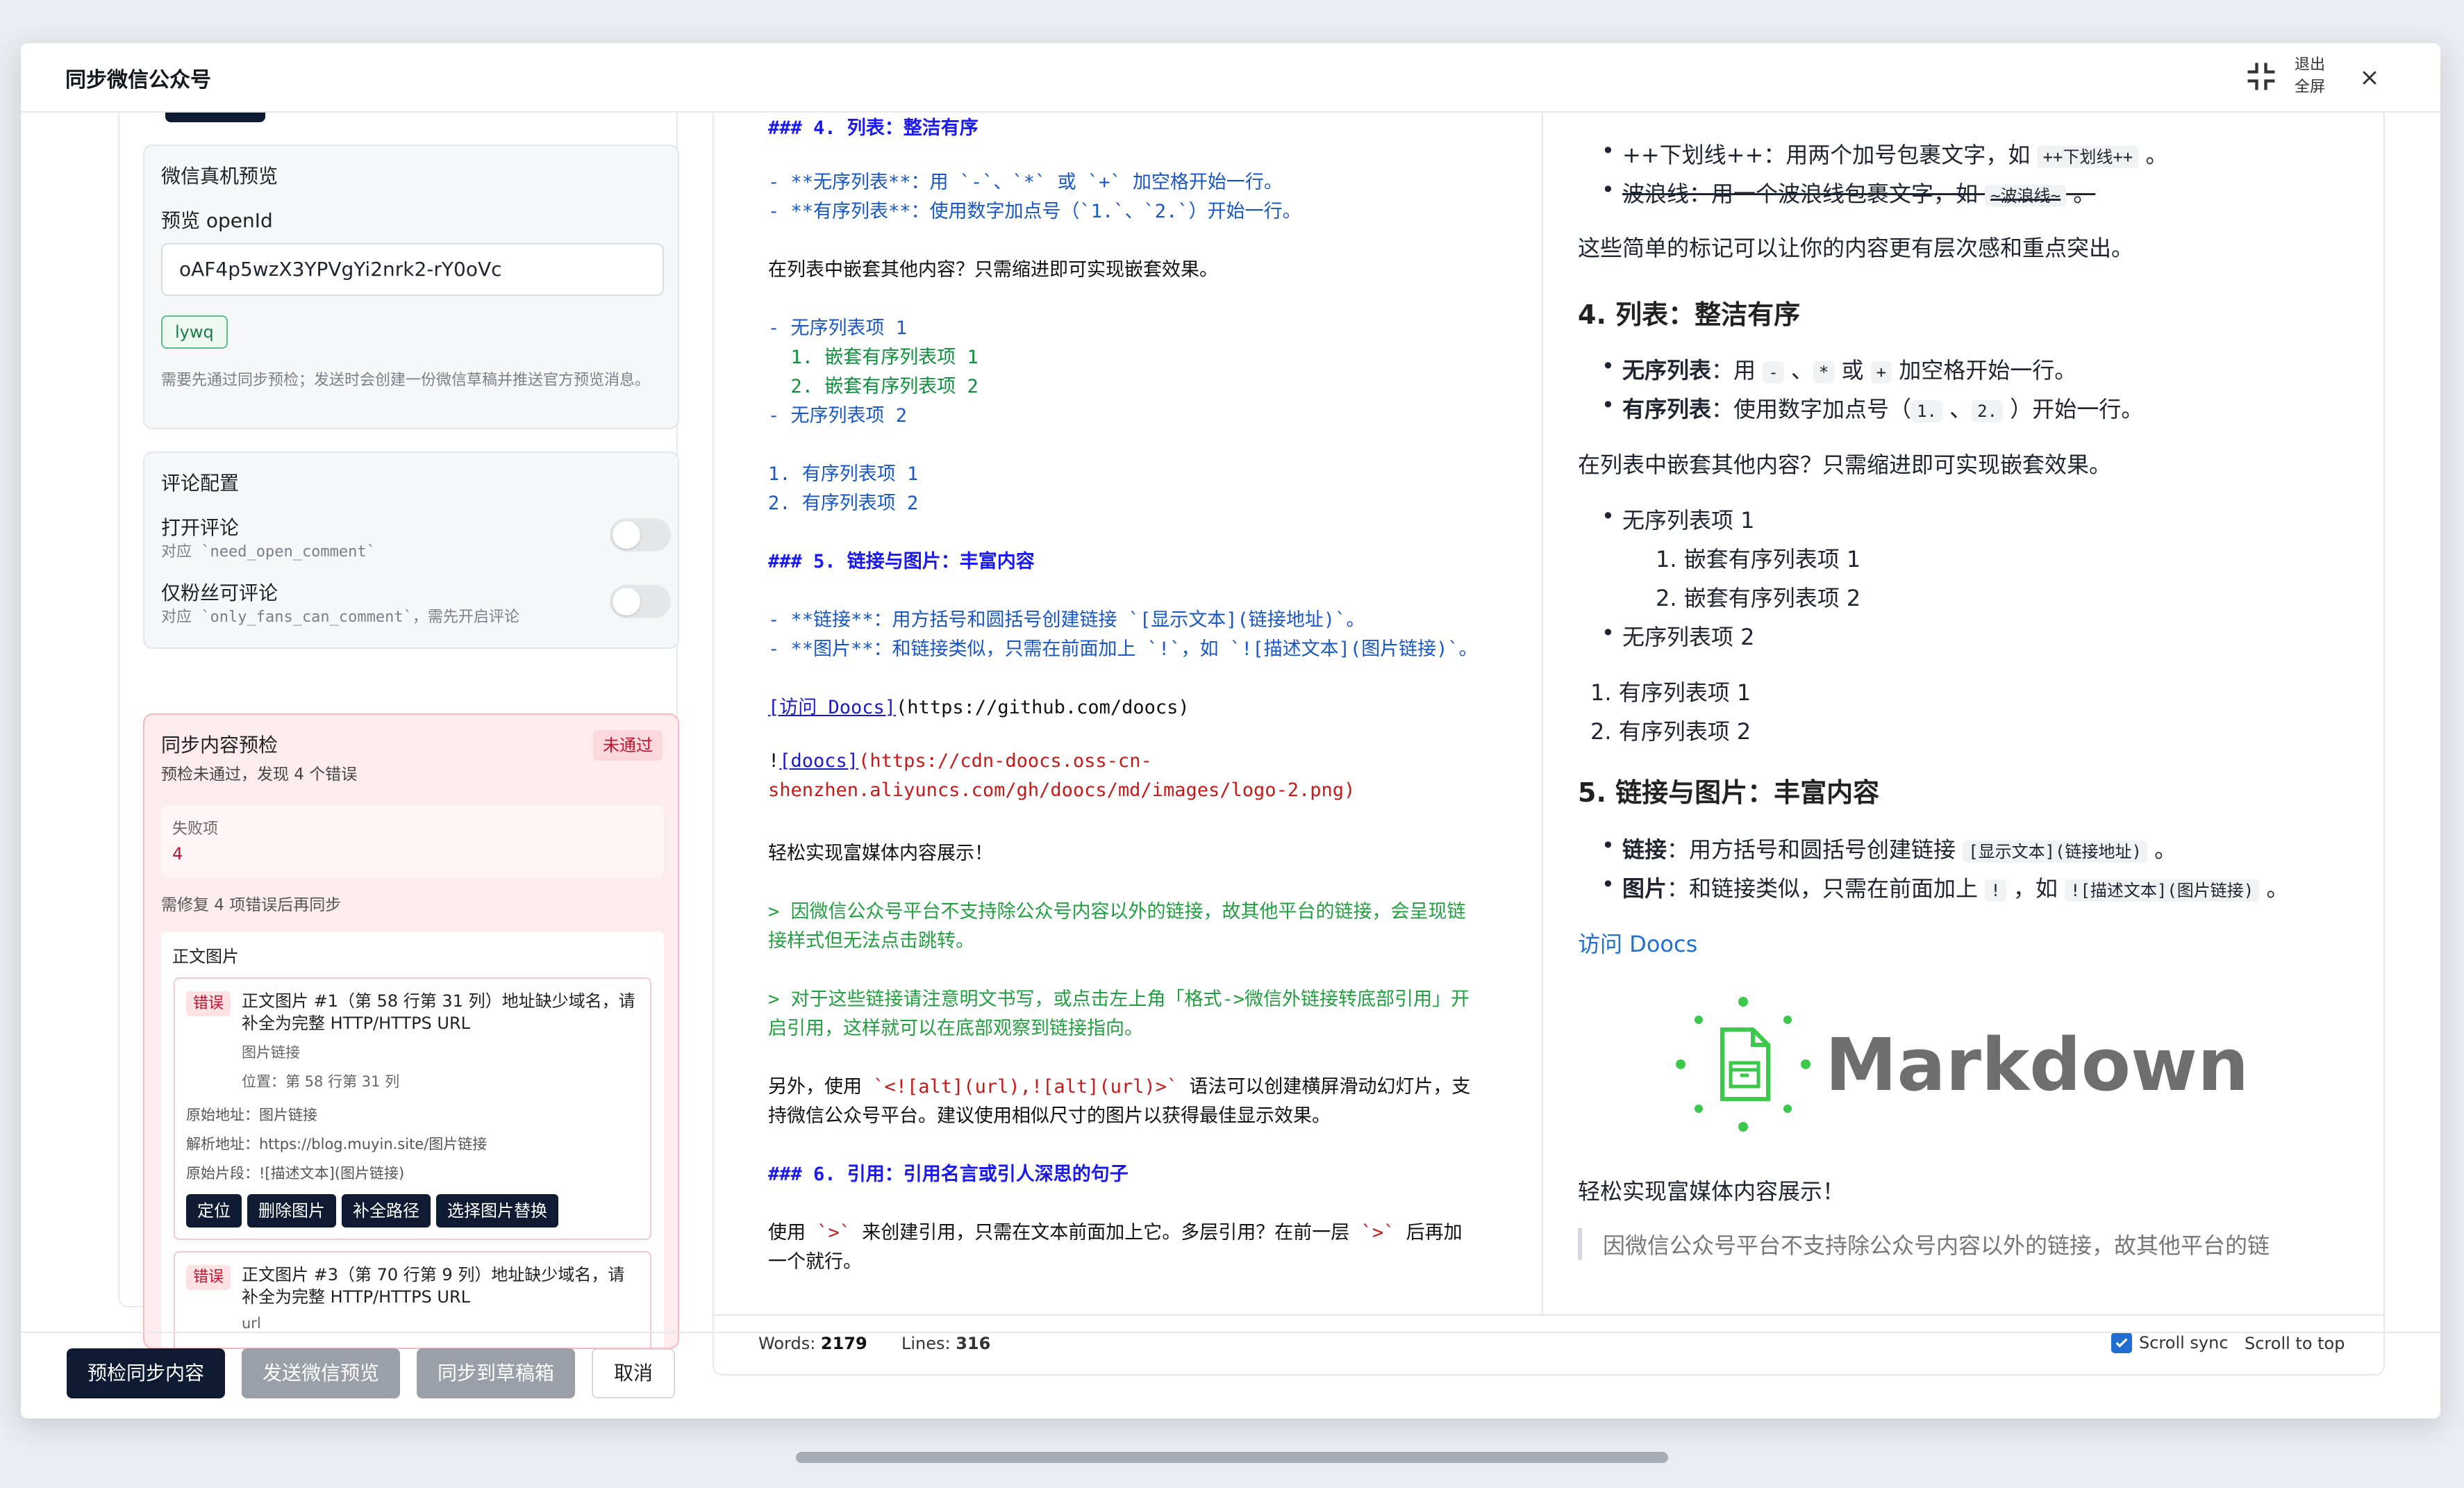 The width and height of the screenshot is (2464, 1488). What do you see at coordinates (1856, 248) in the screenshot?
I see `preview-paragraph: 这些简单的标记可以让你的内容更有层次感和重点突出。` at bounding box center [1856, 248].